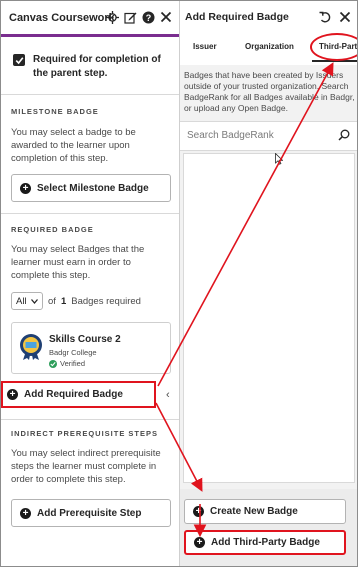 Image resolution: width=358 pixels, height=567 pixels. Describe the element at coordinates (34, 301) in the screenshot. I see `chevron-down-icon` at that location.